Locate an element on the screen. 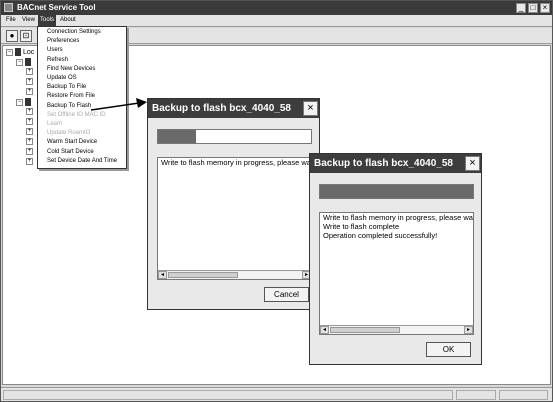 Image resolution: width=553 pixels, height=402 pixels. menu-item-update-roamio: Update RoamIO is located at coordinates (69, 133).